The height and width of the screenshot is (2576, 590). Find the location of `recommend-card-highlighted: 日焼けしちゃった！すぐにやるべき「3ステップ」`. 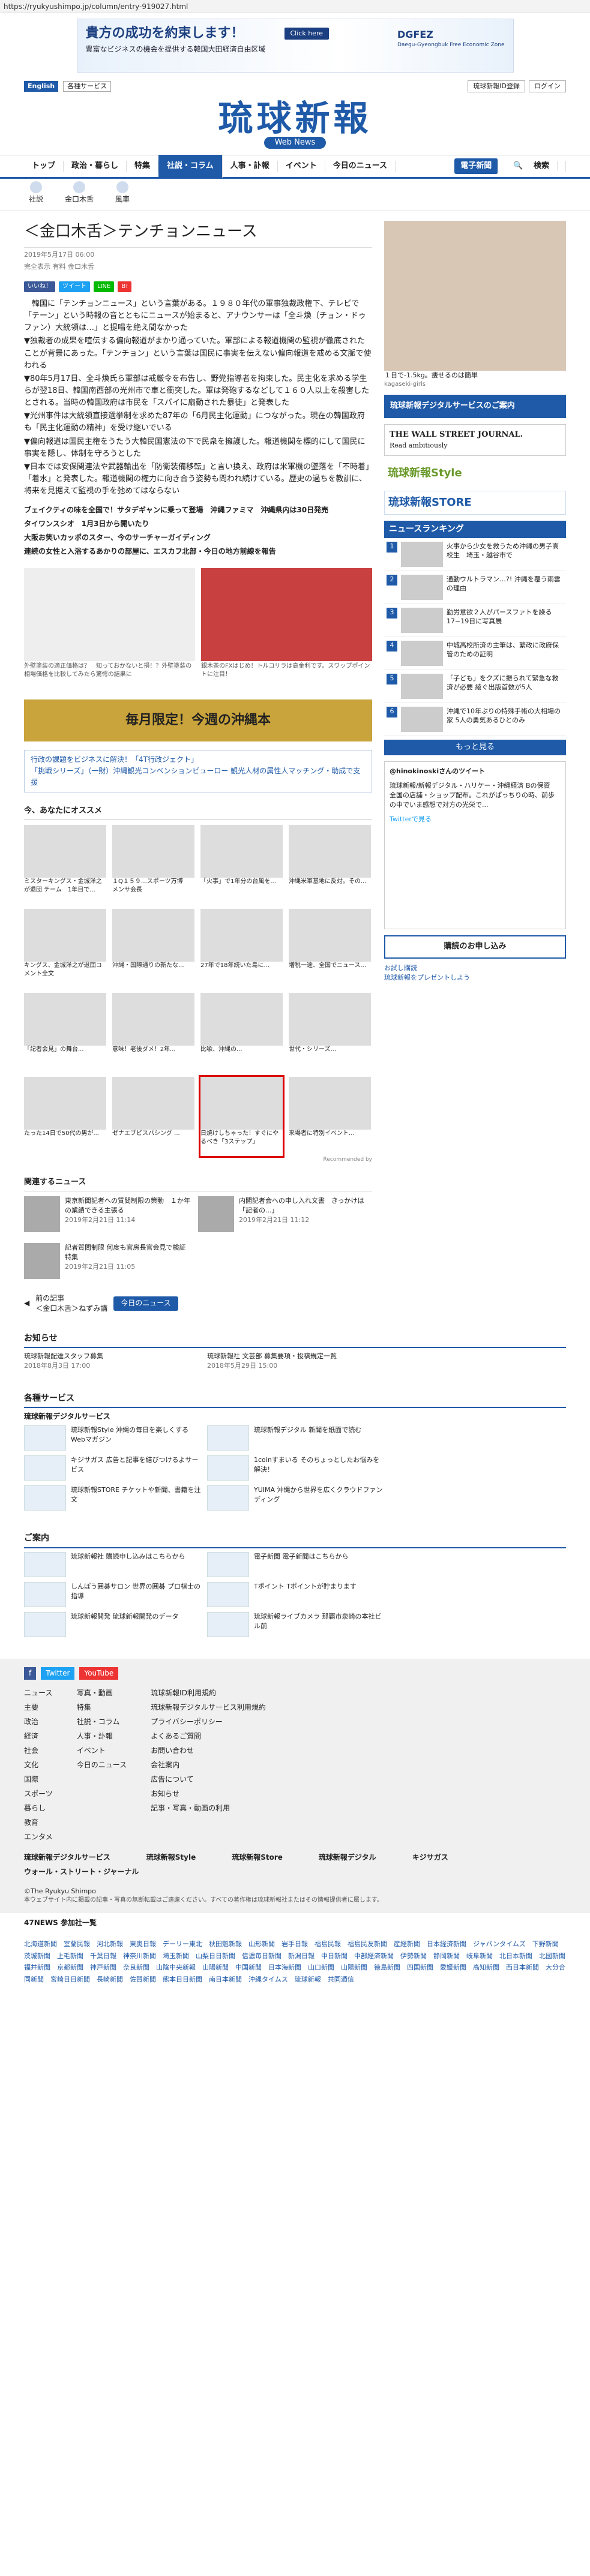

recommend-card-highlighted: 日焼けしちゃった！すぐにやるべき「3ステップ」 is located at coordinates (242, 1116).